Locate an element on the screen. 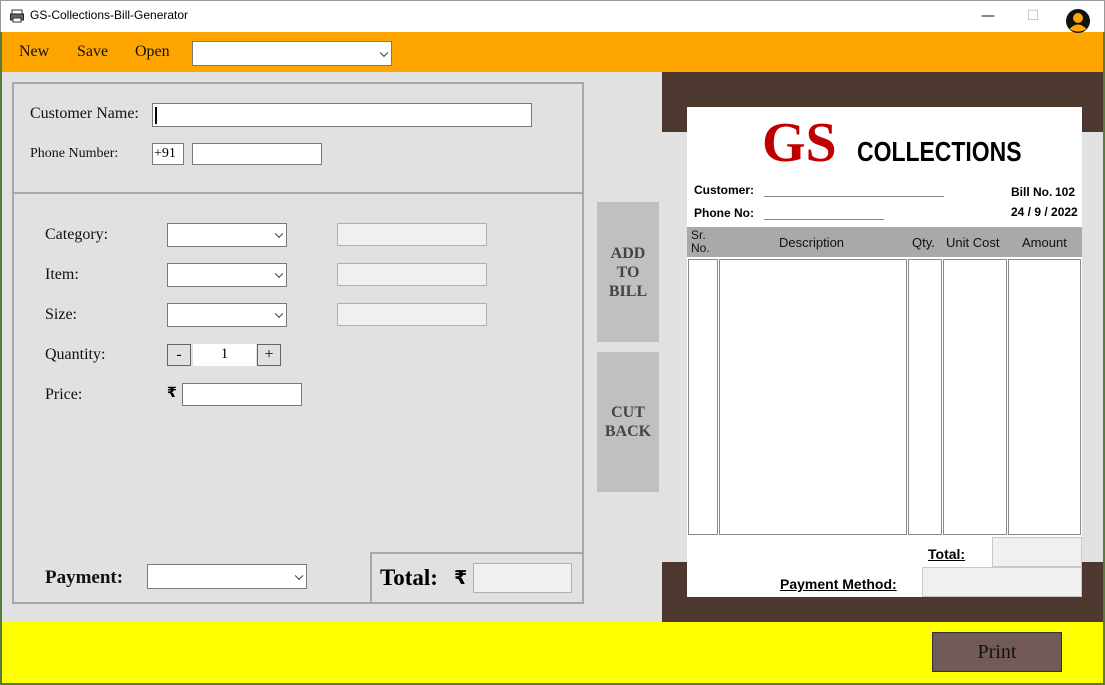  column-qty-list is located at coordinates (925, 397).